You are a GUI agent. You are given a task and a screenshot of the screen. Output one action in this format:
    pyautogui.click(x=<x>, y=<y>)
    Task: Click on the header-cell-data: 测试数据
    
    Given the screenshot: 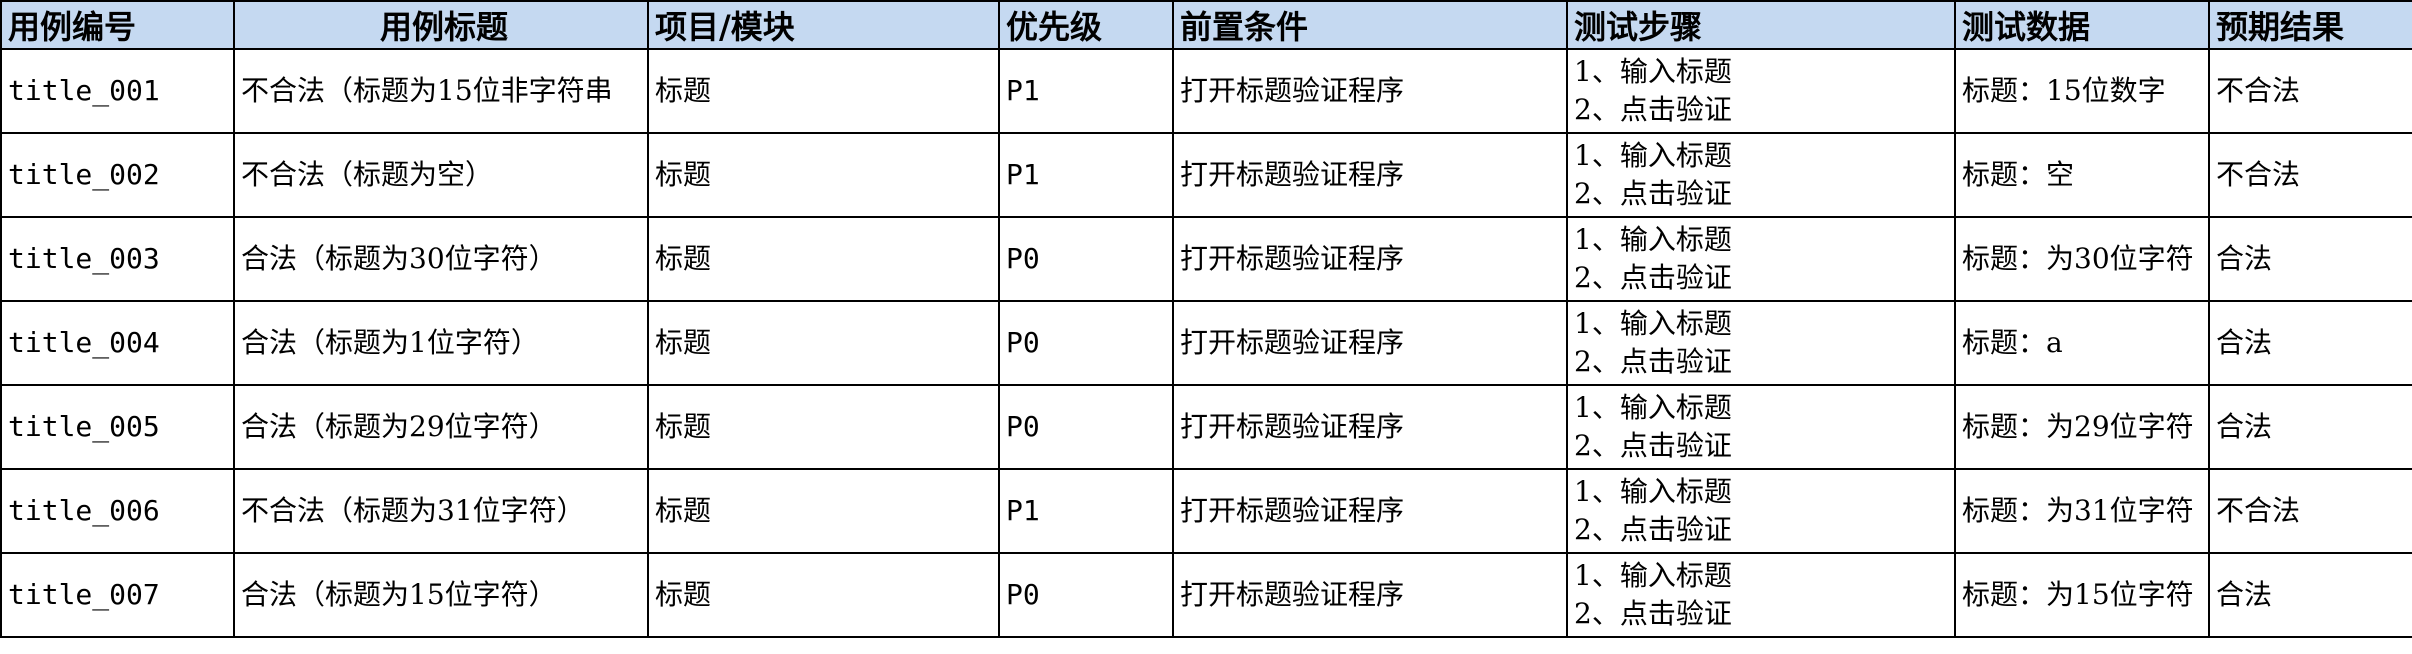 What is the action you would take?
    pyautogui.click(x=2082, y=25)
    